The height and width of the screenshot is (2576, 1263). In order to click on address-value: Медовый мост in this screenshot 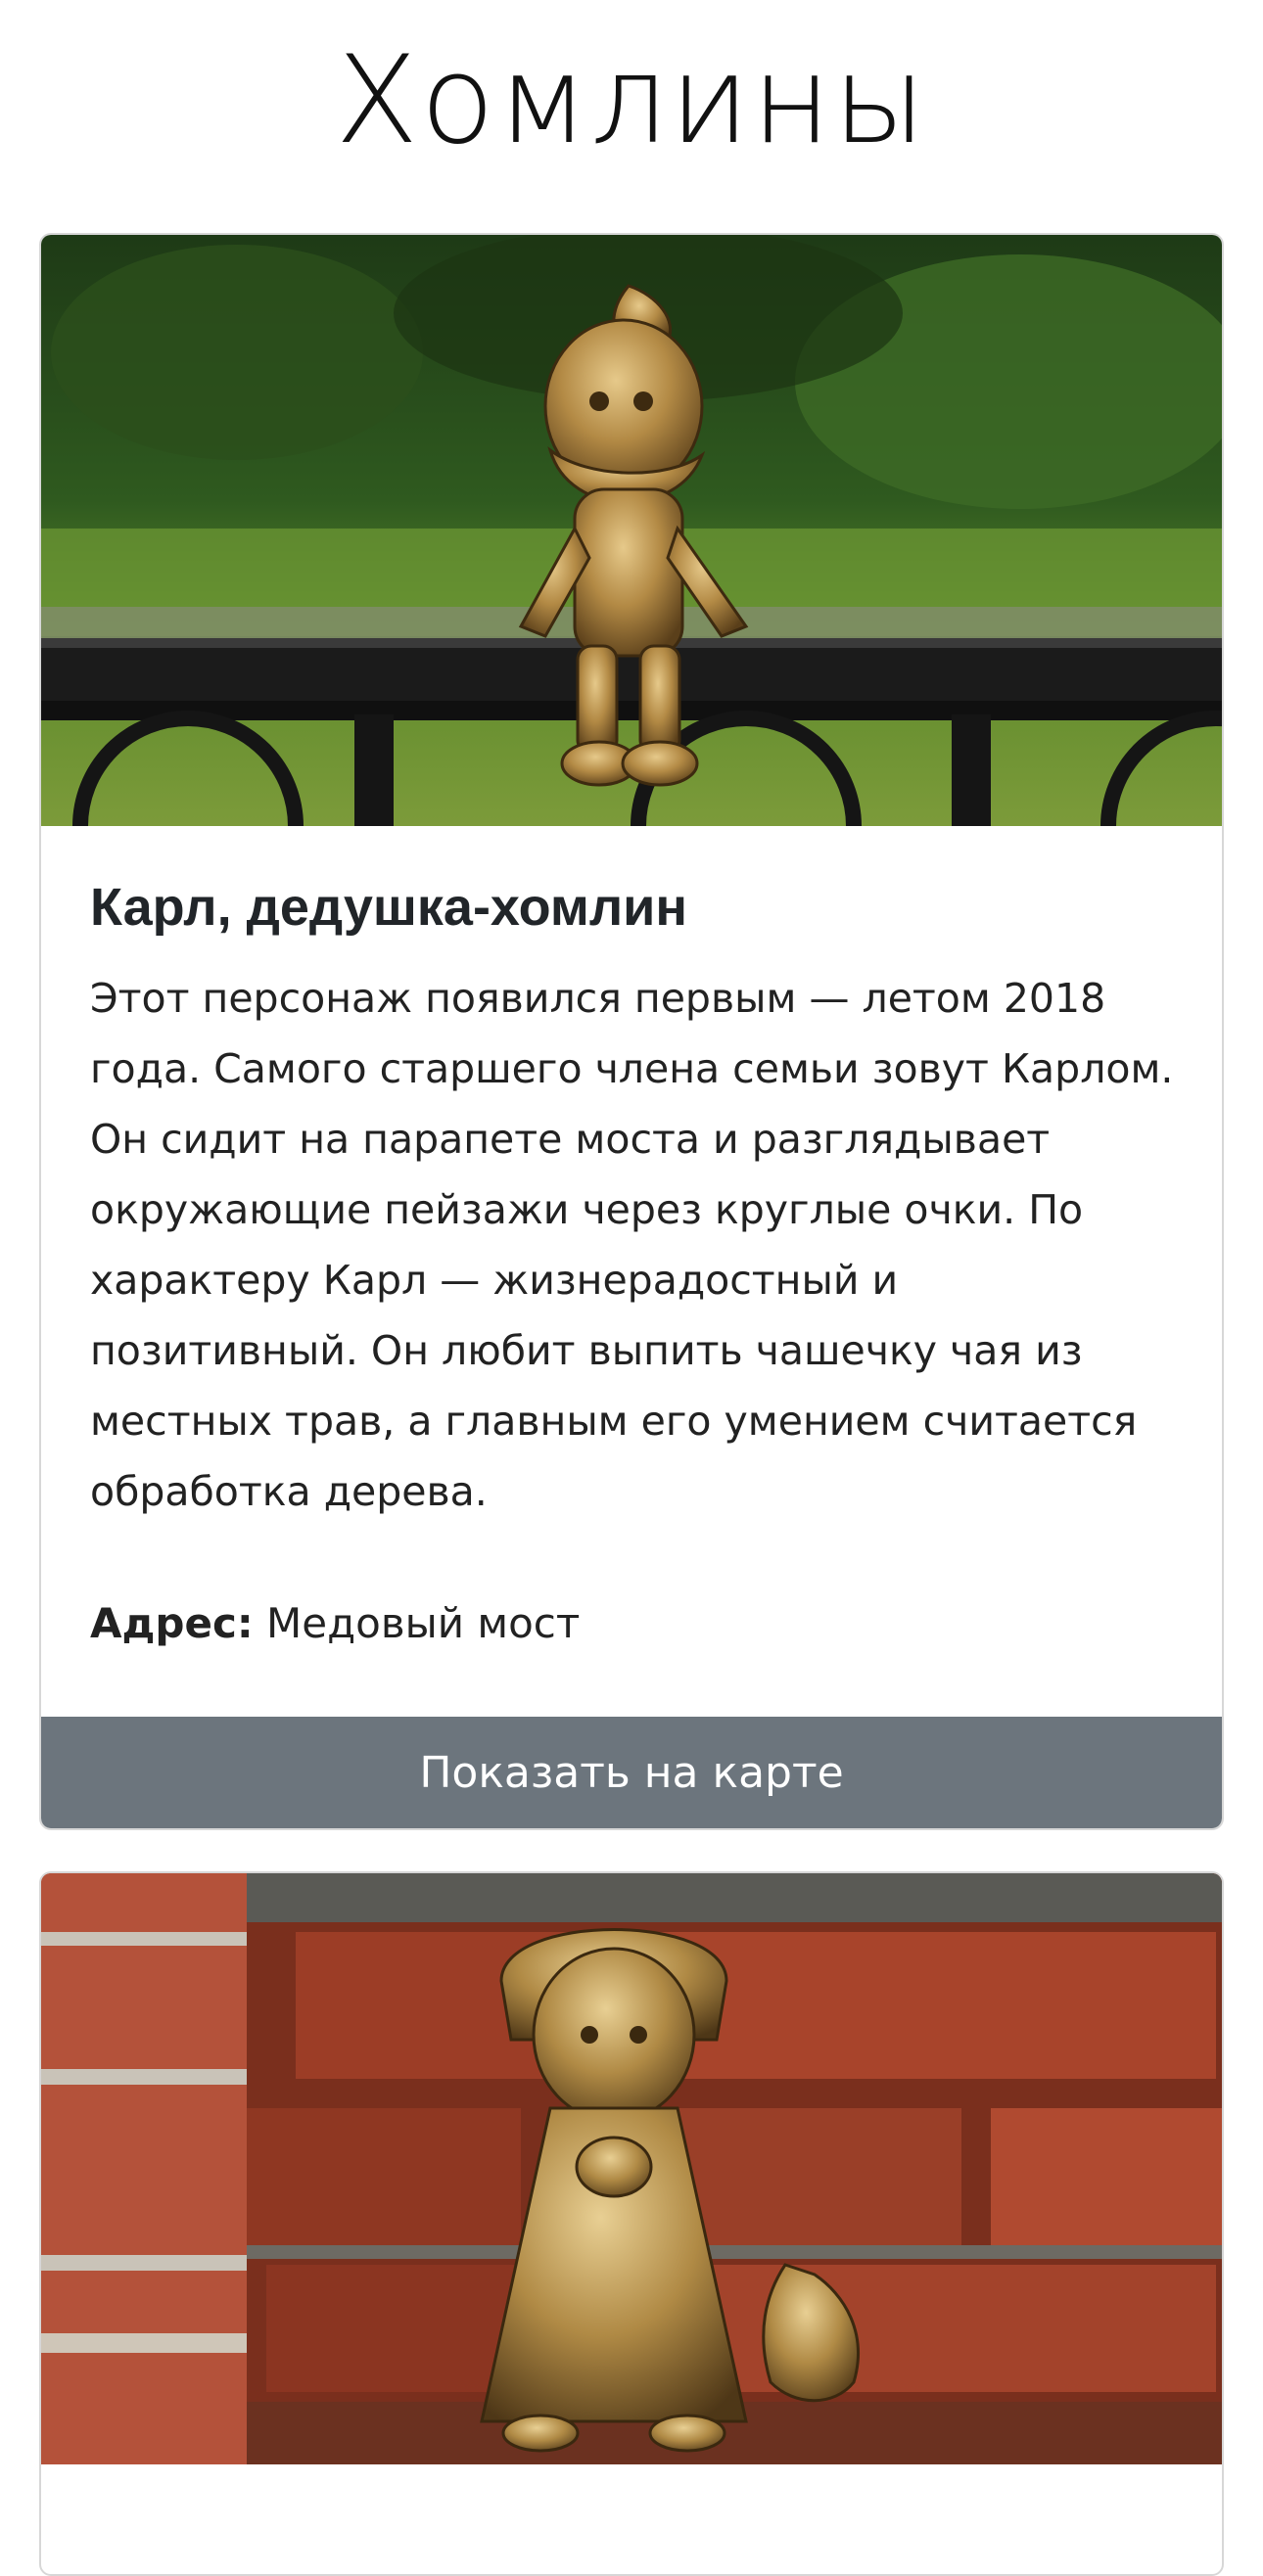, I will do `click(424, 1623)`.